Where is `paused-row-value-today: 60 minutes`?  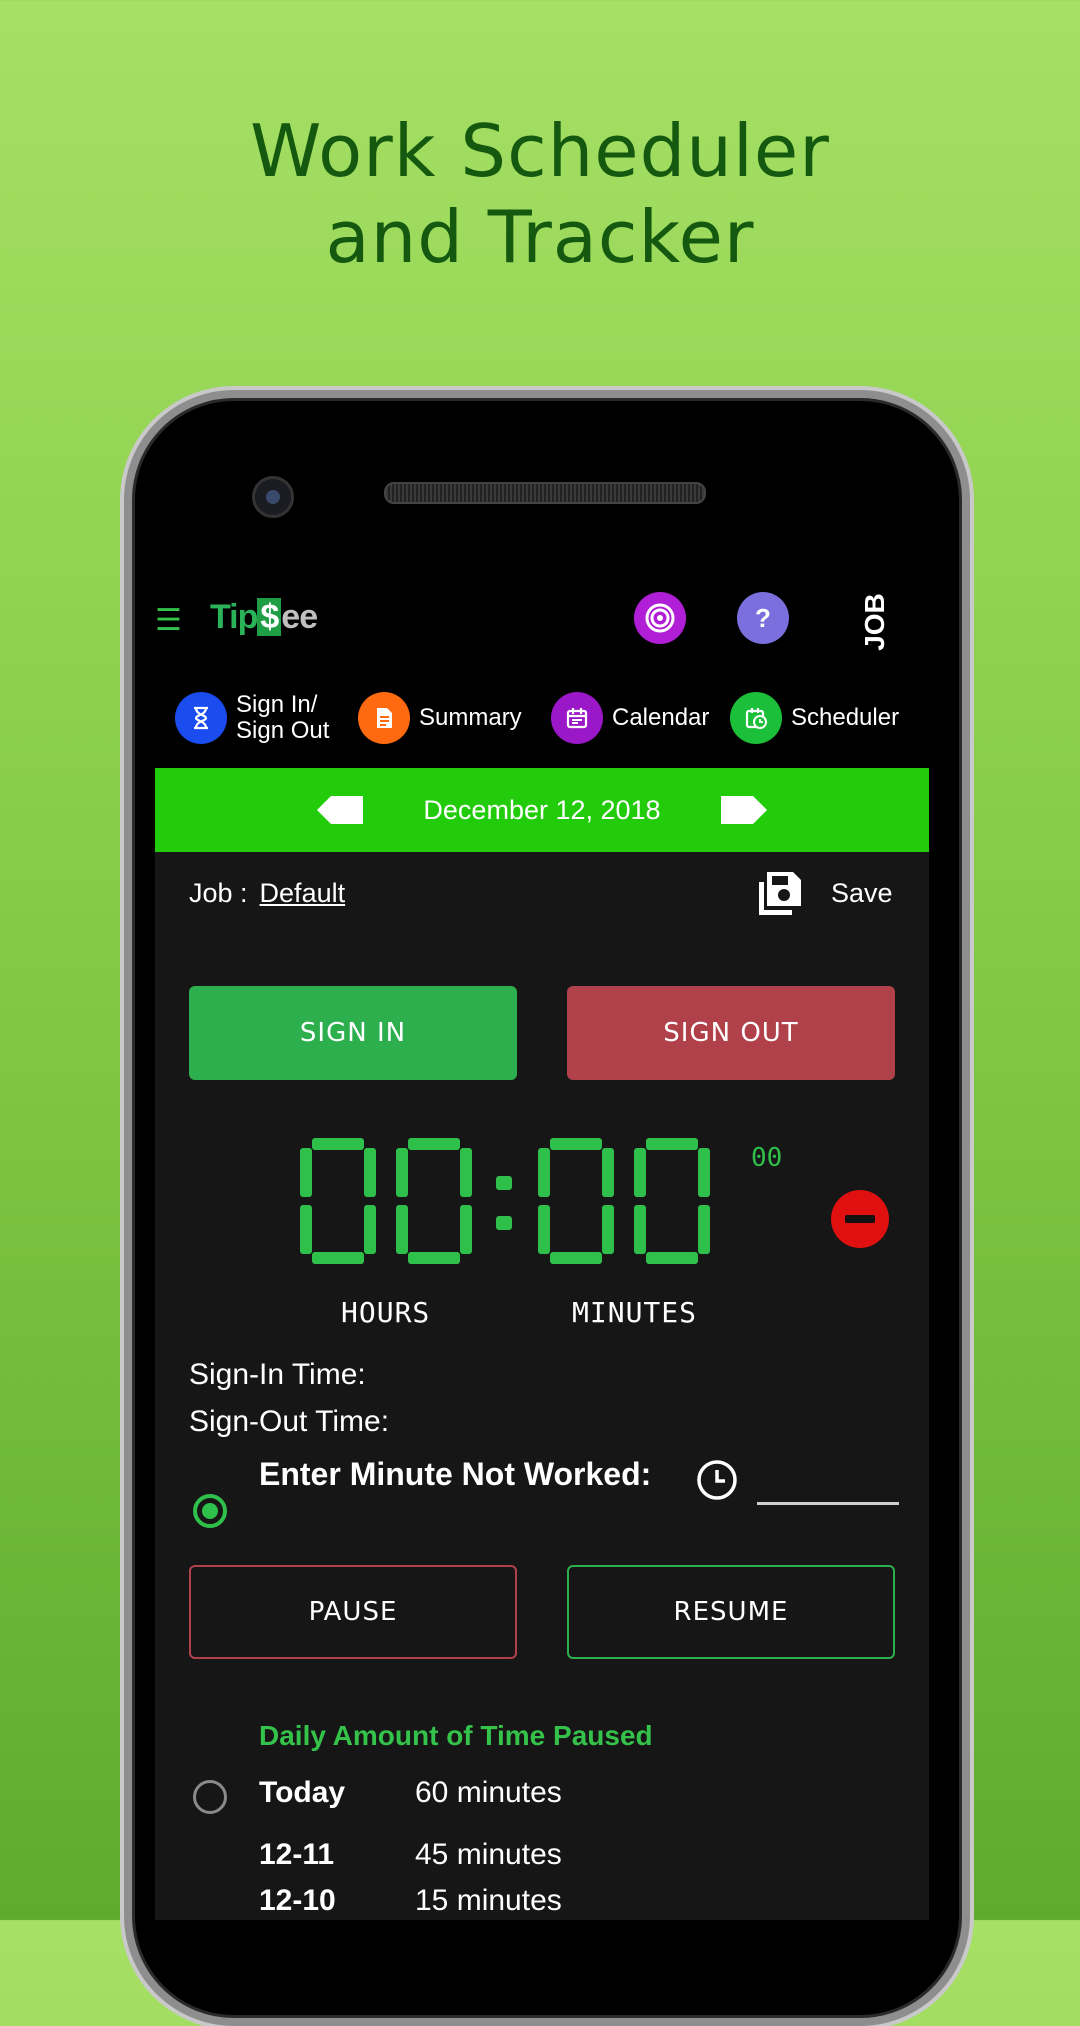
paused-row-value-today: 60 minutes is located at coordinates (488, 1792).